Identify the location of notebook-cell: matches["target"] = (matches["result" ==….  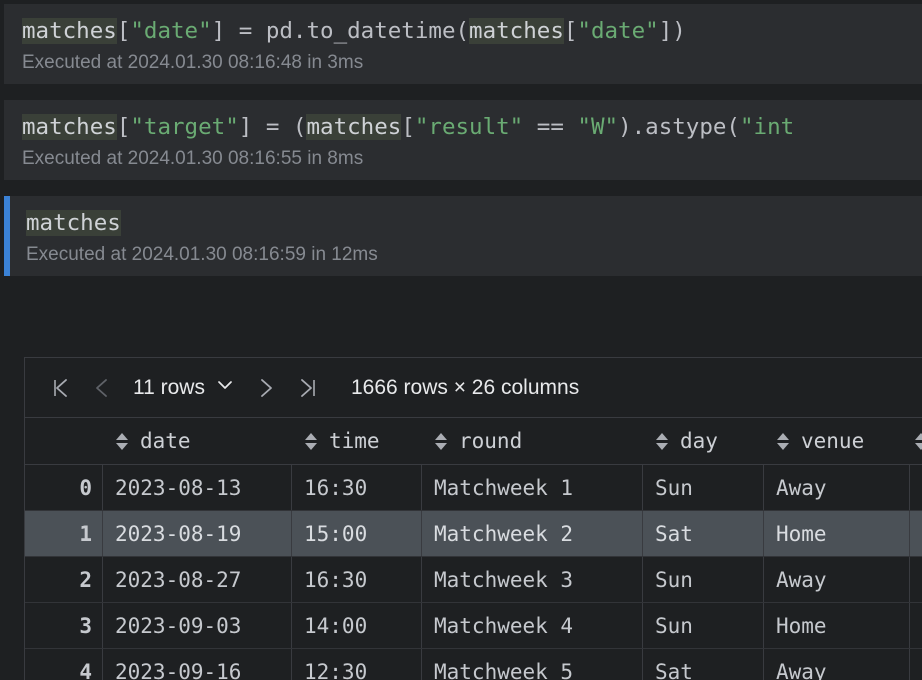
(463, 140).